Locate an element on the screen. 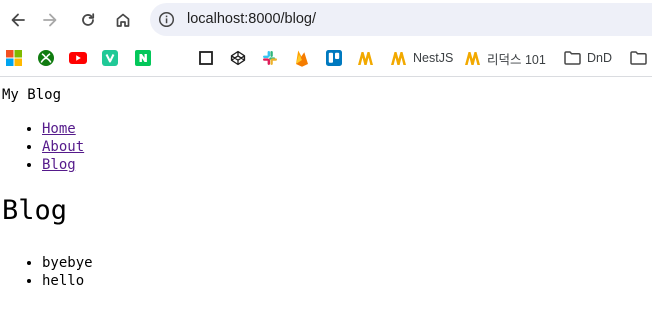 The image size is (652, 329). list-item: hello is located at coordinates (67, 281).